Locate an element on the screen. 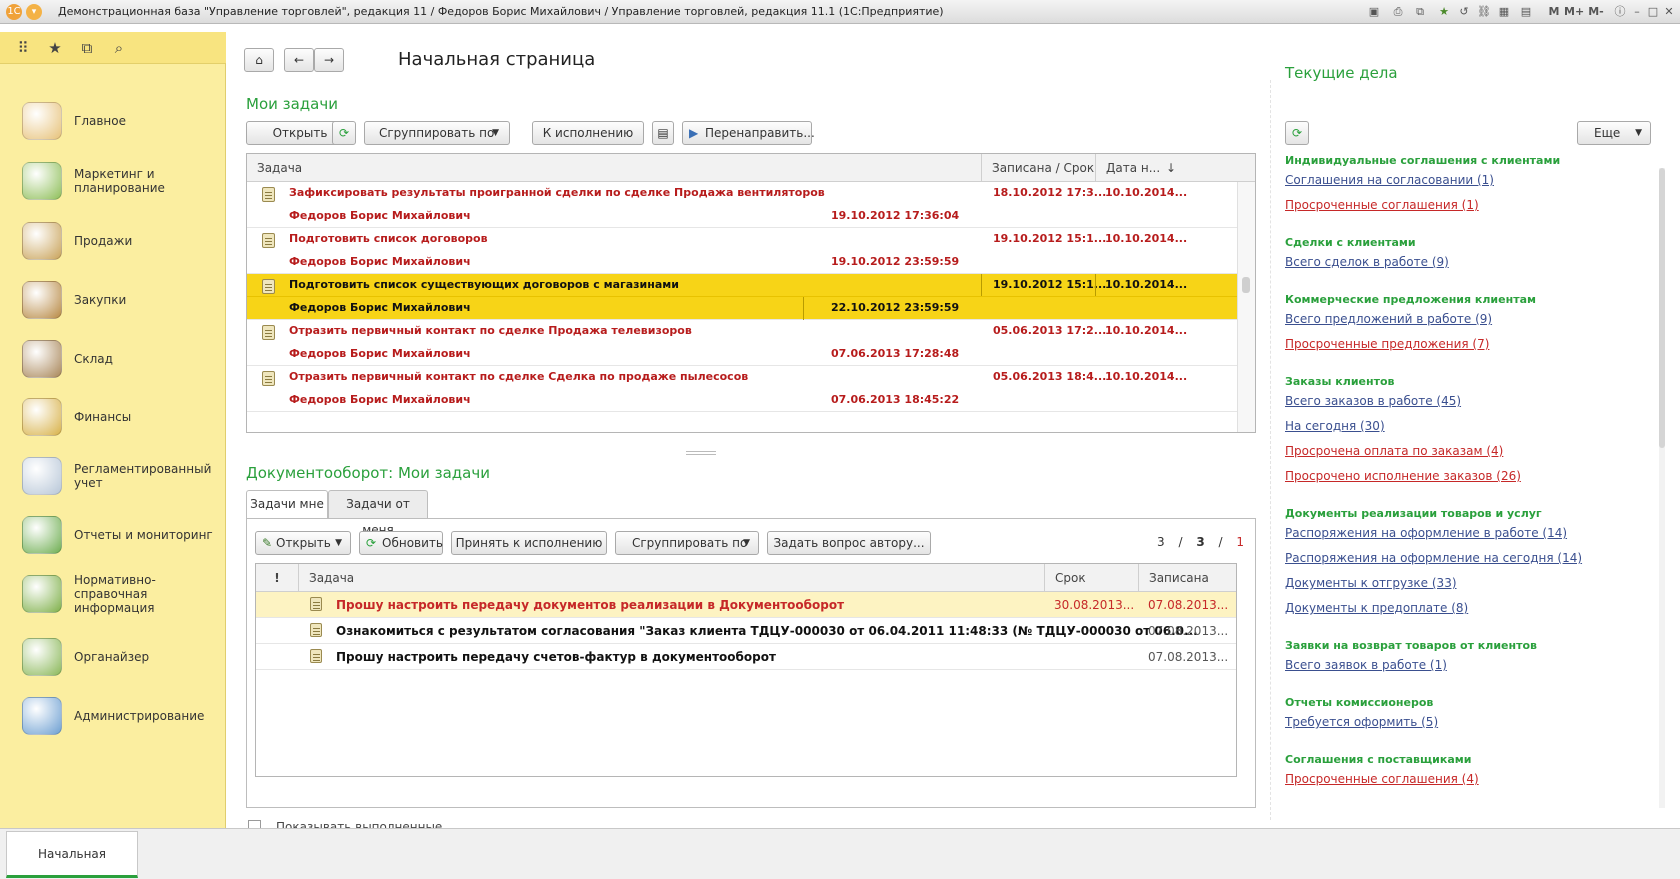  page-title: Начальная страница is located at coordinates (497, 59).